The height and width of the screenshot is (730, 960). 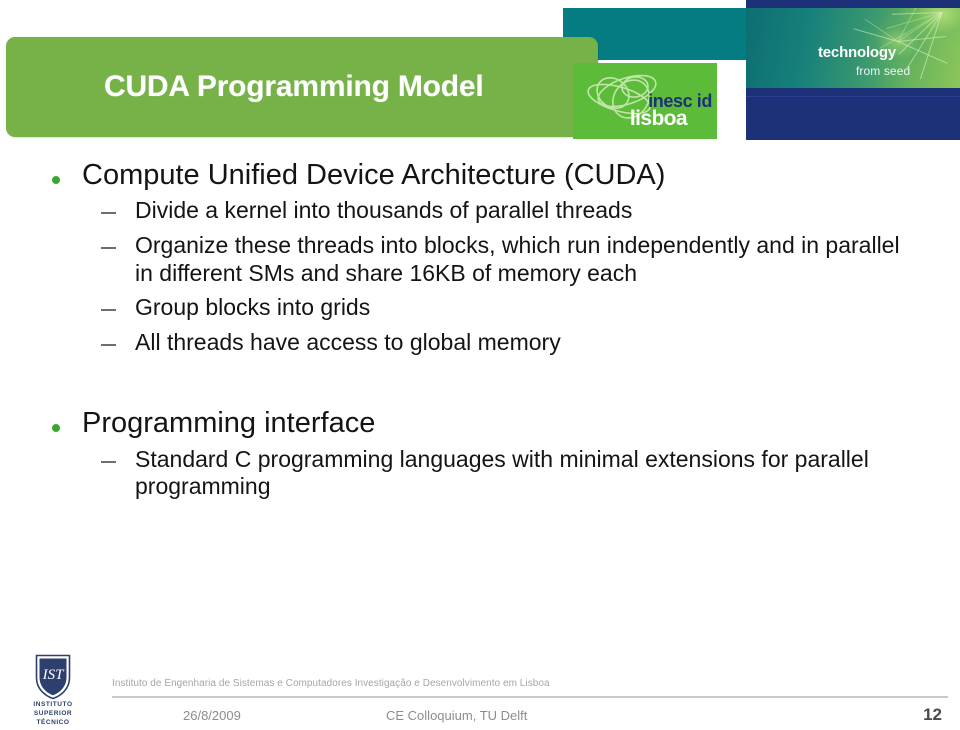 I want to click on footer-event-name: CE Colloquium, TU Delft, so click(x=457, y=715).